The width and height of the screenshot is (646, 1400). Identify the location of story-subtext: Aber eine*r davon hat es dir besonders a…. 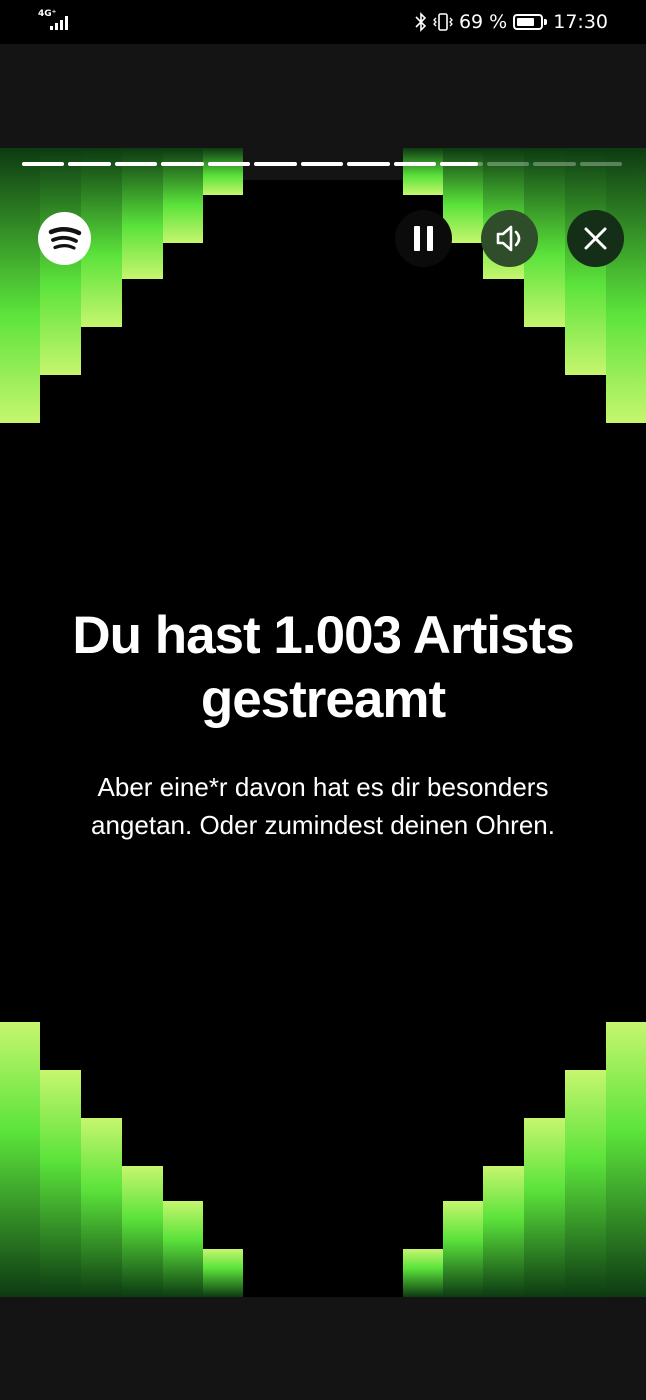
(323, 806).